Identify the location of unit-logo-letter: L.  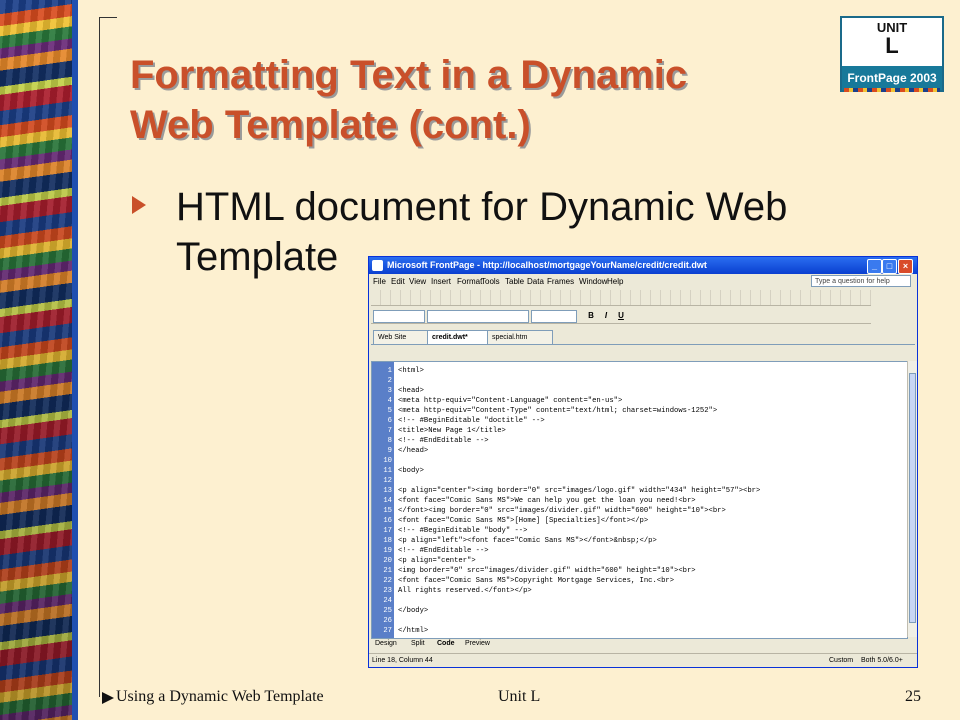
(892, 45).